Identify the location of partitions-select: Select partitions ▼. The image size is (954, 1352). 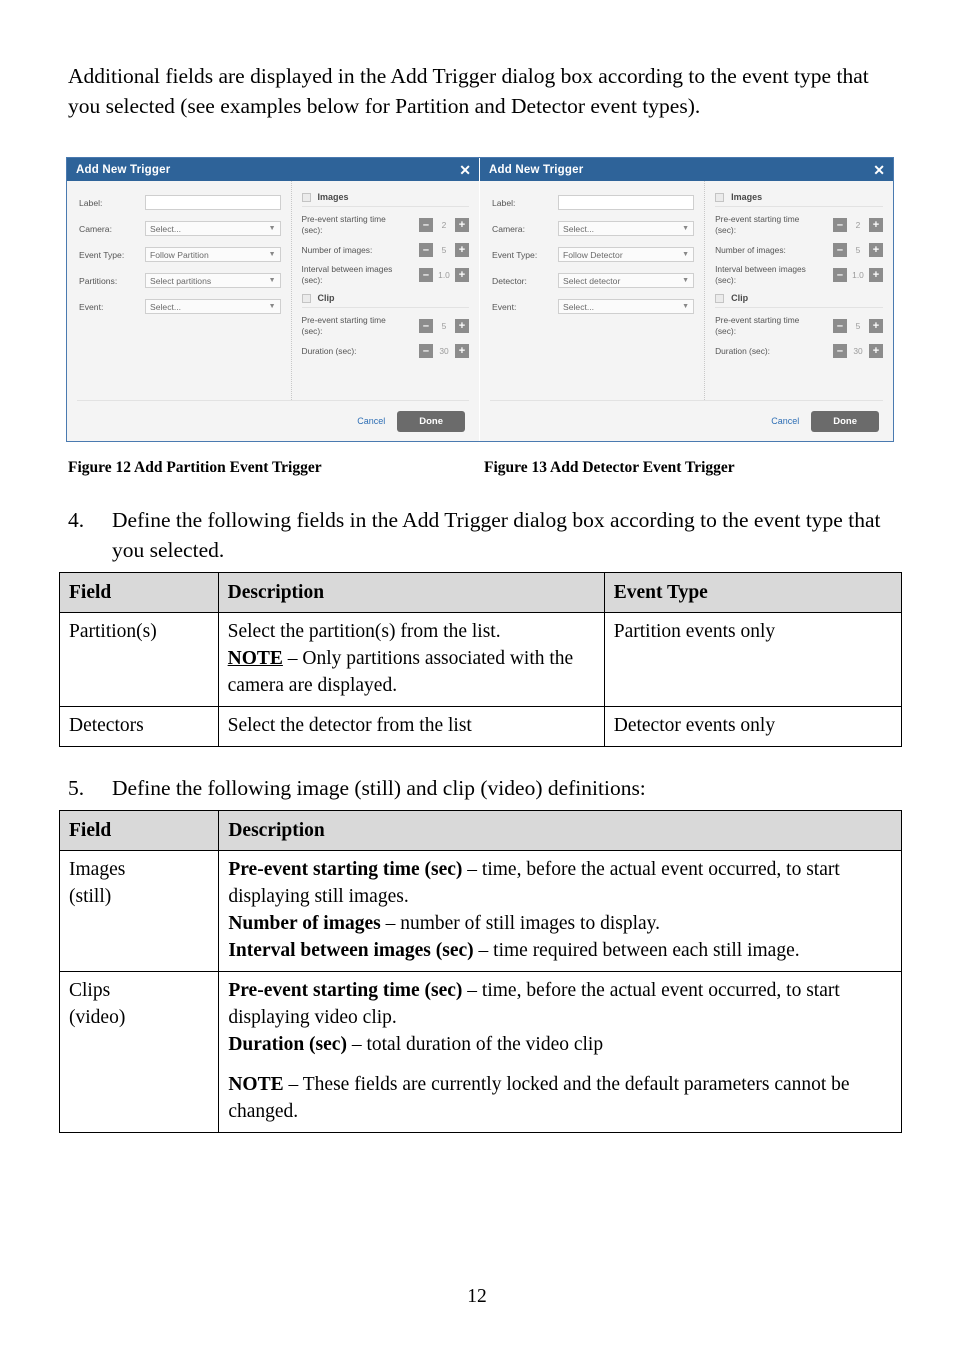
(213, 280).